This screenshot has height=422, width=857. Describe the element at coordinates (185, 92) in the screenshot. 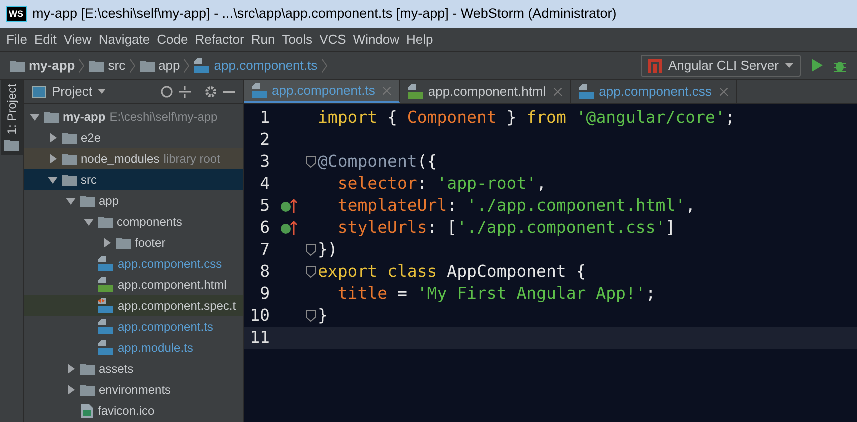

I see `collapse-icon` at that location.